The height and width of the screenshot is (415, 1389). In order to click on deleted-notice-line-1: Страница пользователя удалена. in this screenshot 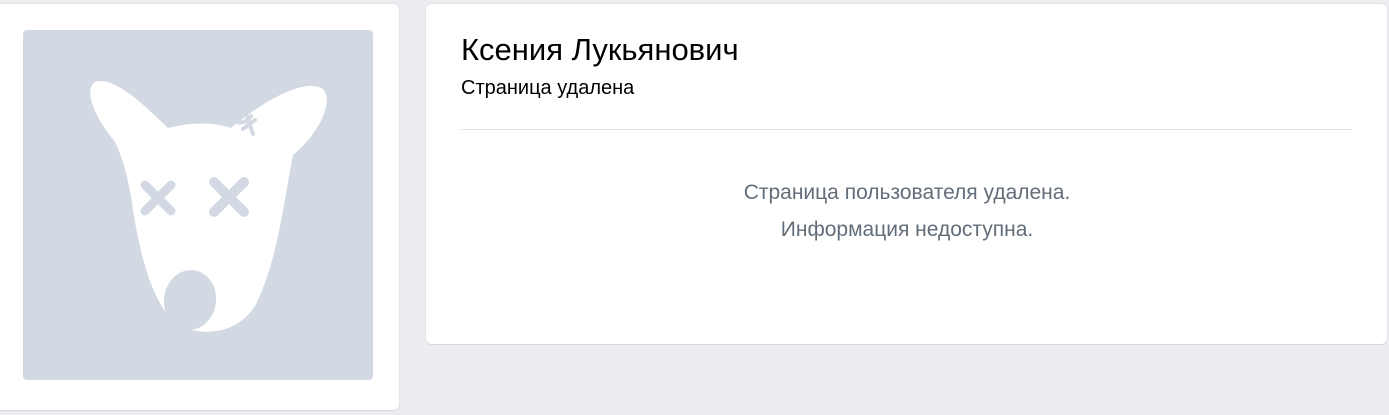, I will do `click(907, 192)`.